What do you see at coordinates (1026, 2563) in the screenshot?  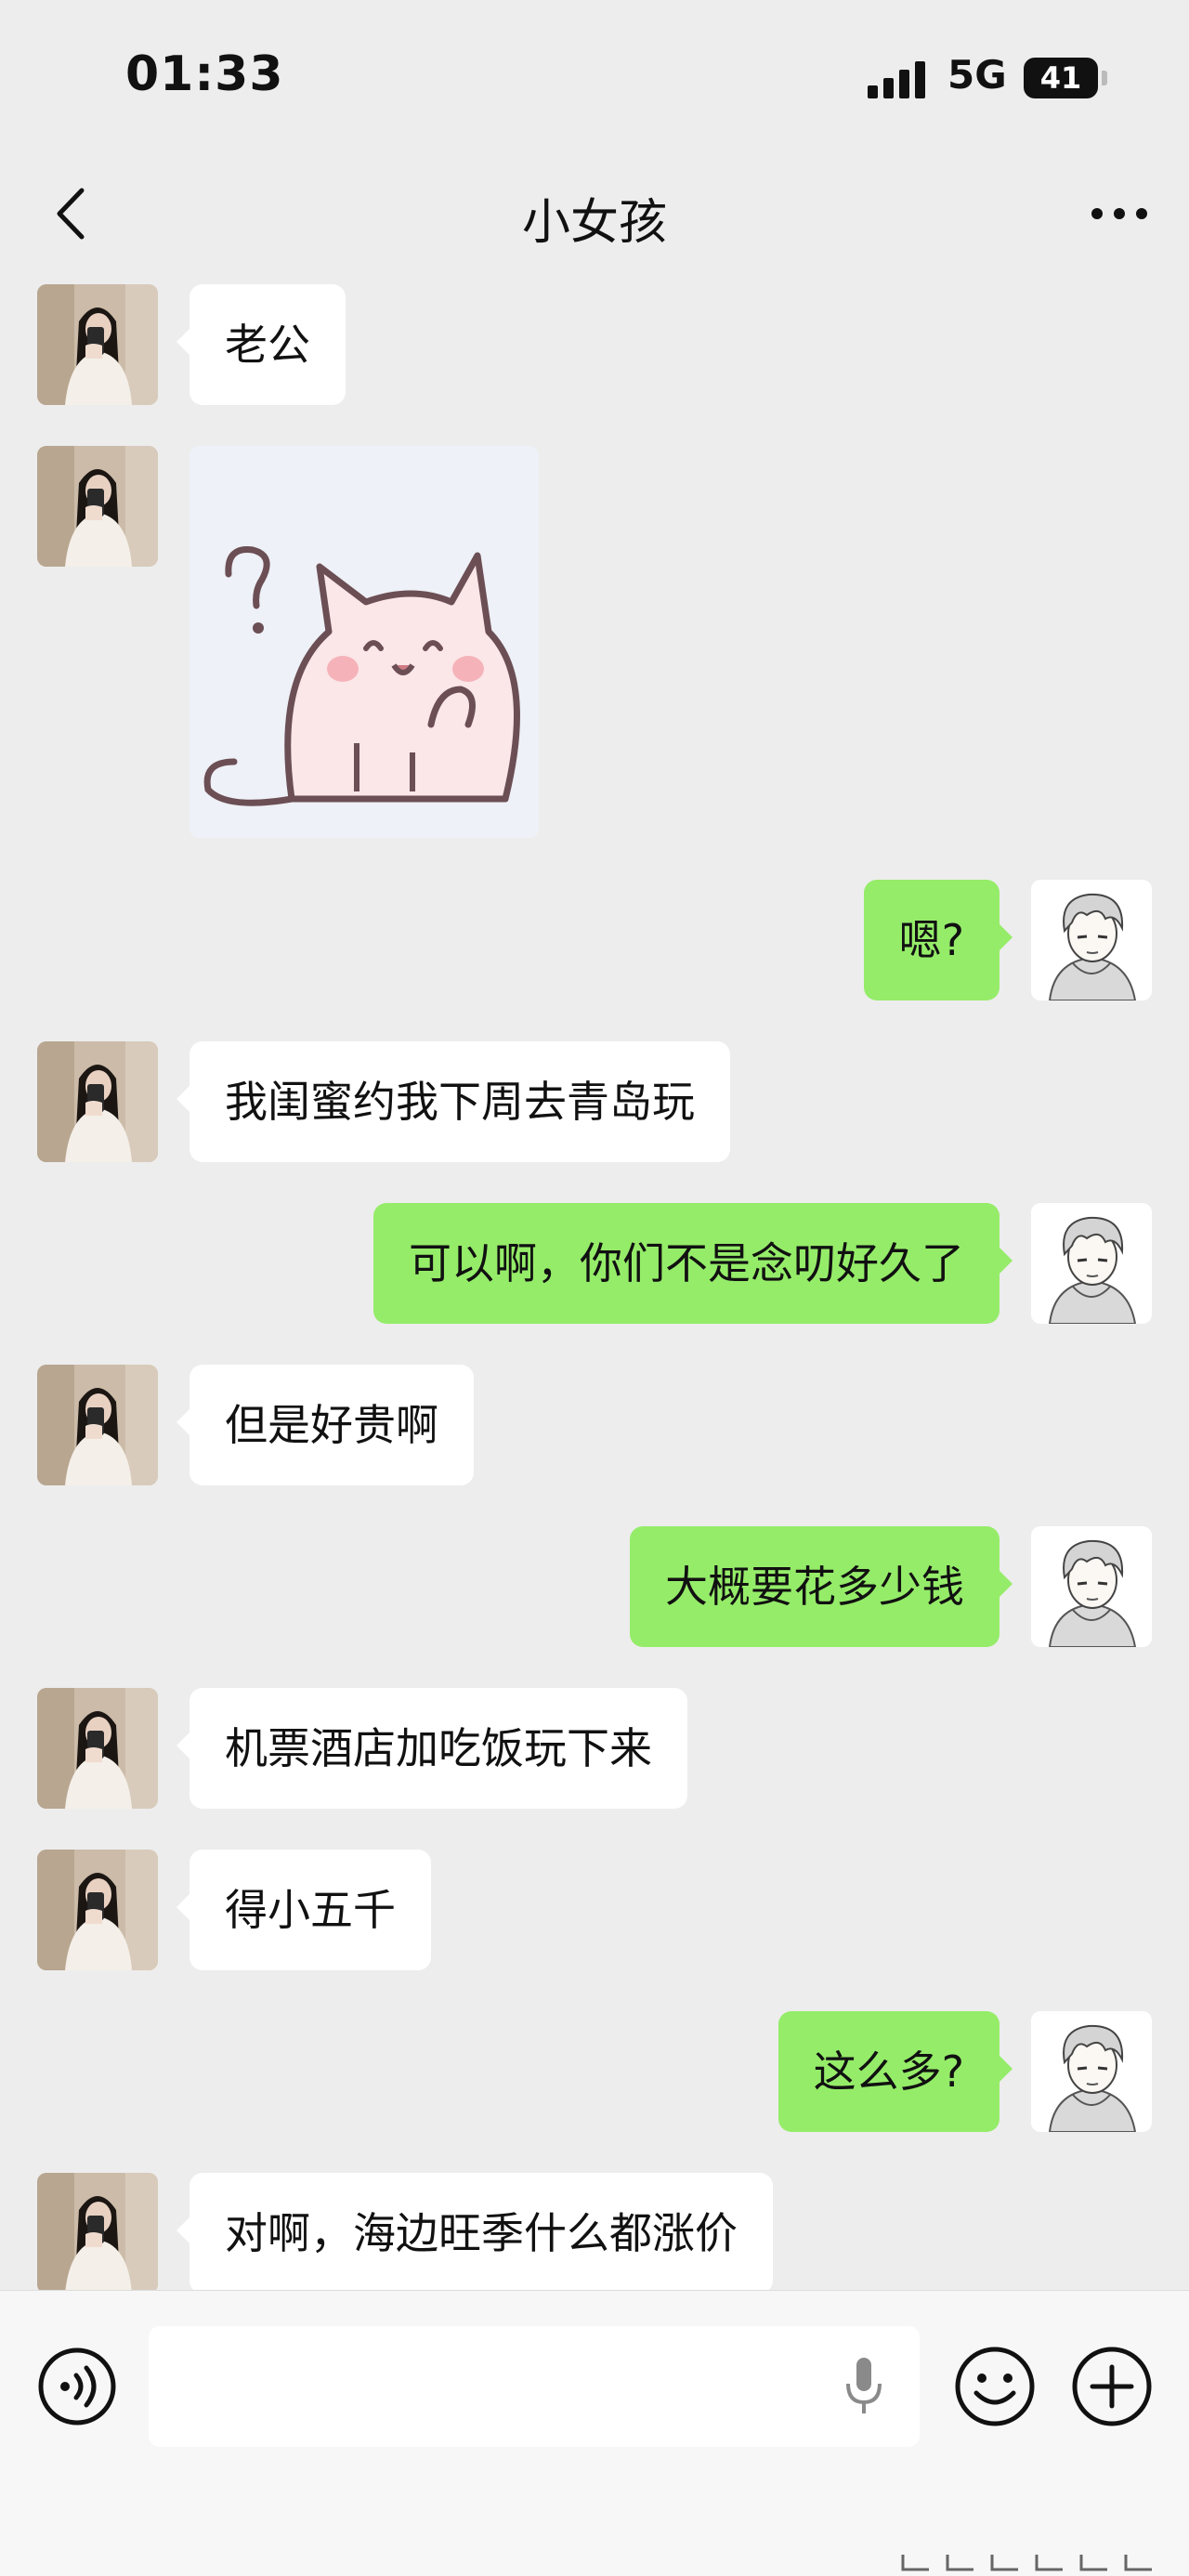 I see `watermark-icon` at bounding box center [1026, 2563].